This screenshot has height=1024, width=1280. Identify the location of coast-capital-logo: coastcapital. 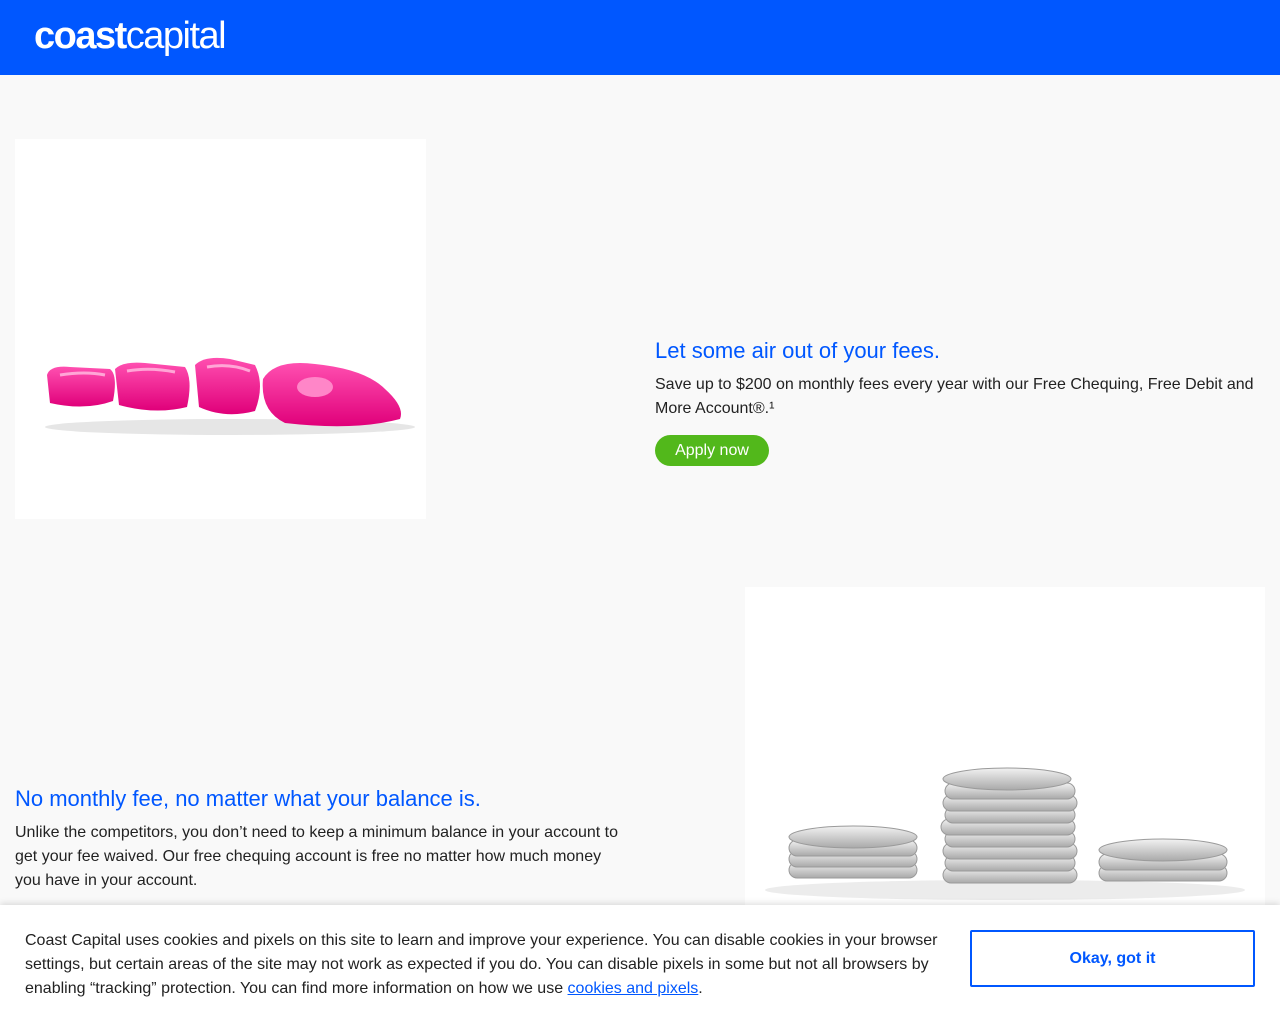
(130, 36).